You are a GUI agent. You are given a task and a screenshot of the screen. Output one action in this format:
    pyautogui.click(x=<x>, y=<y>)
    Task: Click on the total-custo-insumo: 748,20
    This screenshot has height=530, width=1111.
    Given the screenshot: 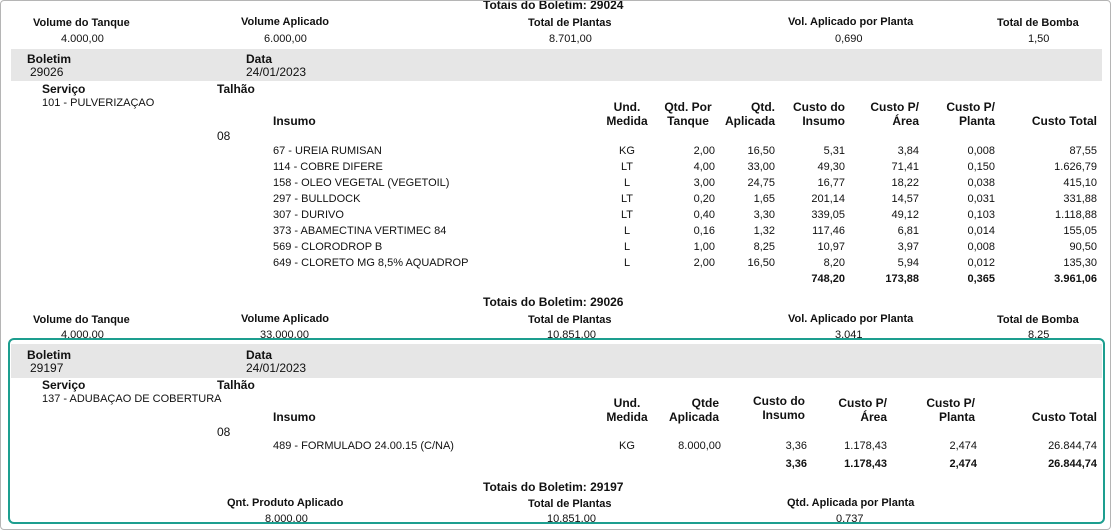 What is the action you would take?
    pyautogui.click(x=828, y=279)
    